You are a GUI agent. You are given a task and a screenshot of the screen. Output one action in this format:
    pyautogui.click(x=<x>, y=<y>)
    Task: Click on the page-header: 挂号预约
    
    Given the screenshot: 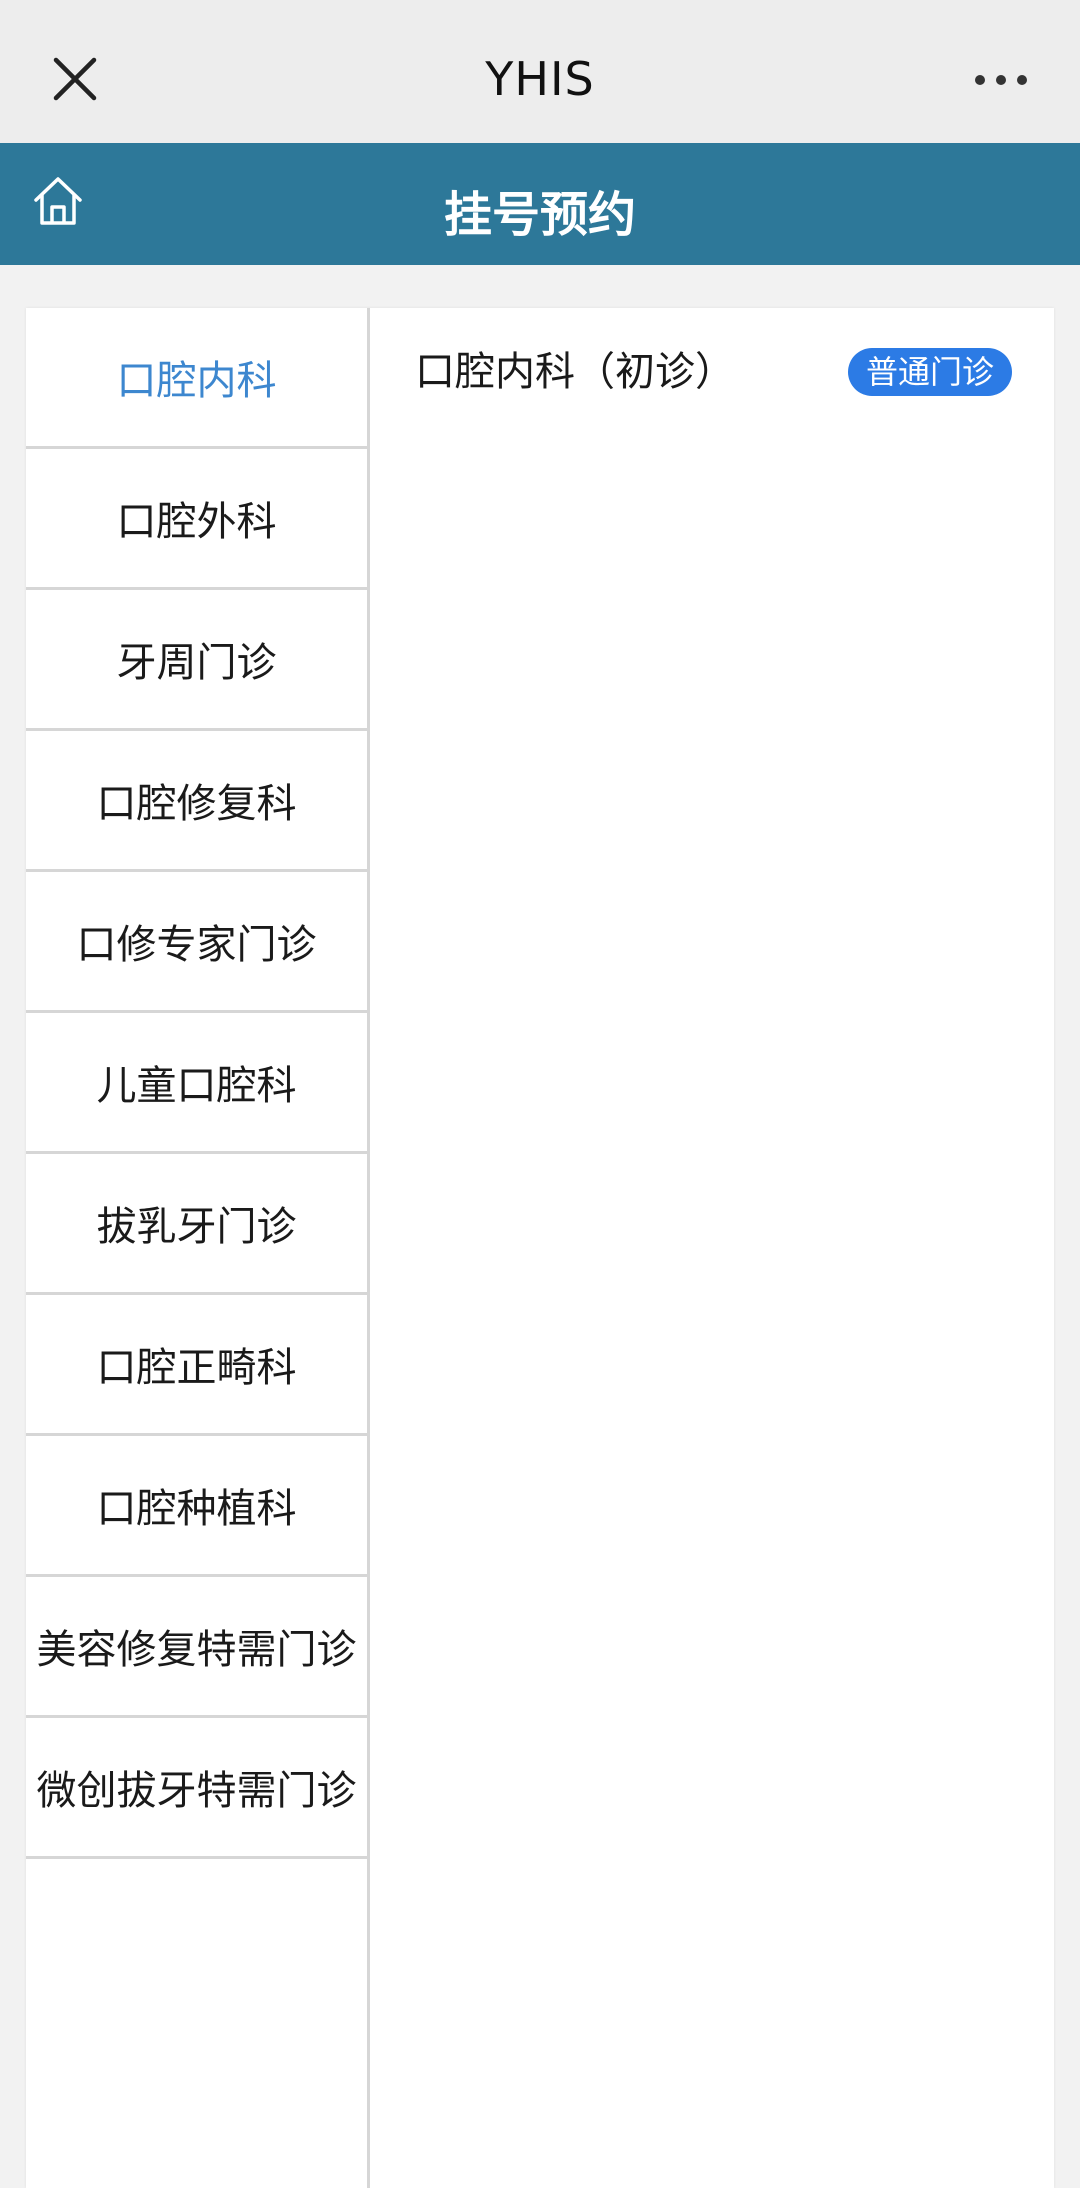 What is the action you would take?
    pyautogui.click(x=540, y=204)
    